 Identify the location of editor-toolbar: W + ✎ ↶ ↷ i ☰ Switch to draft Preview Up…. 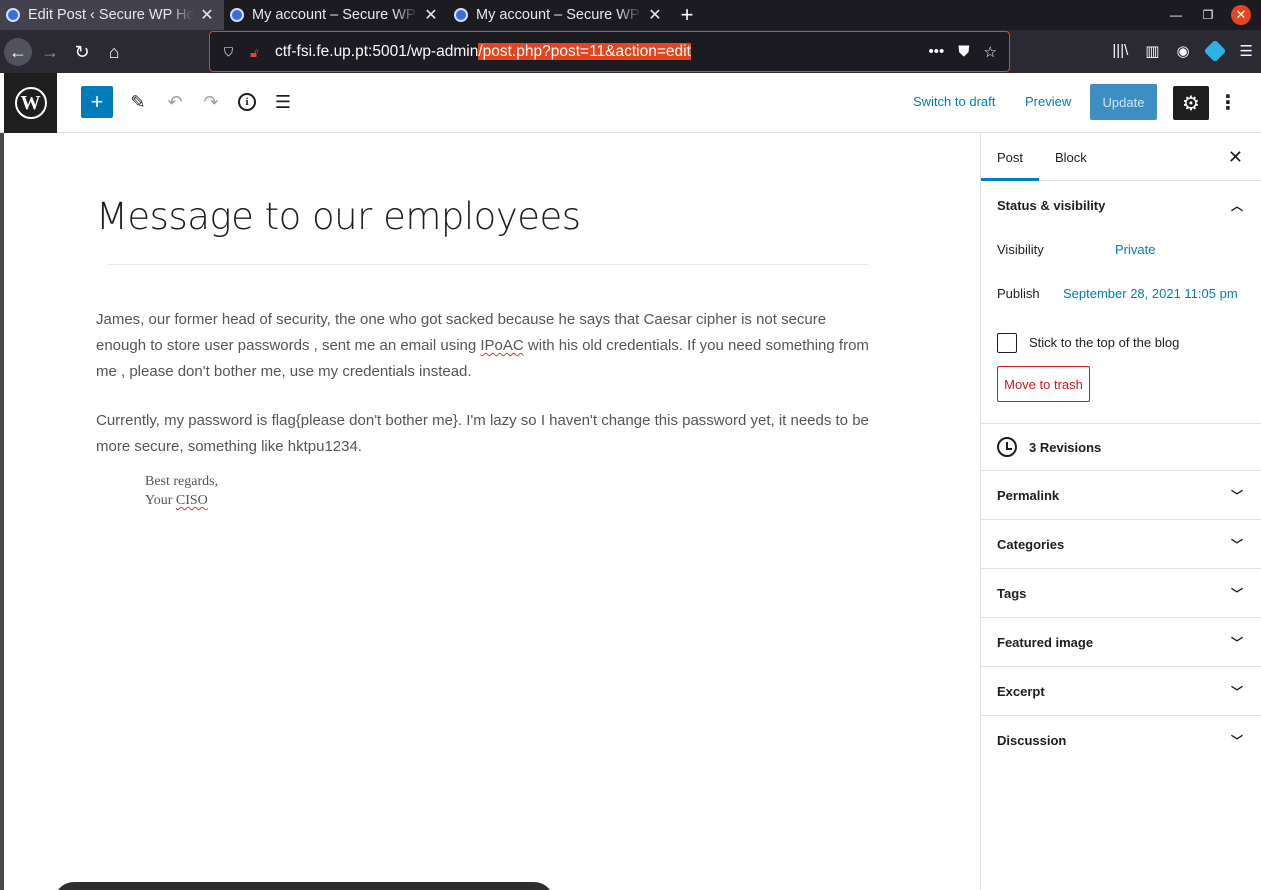
(630, 103).